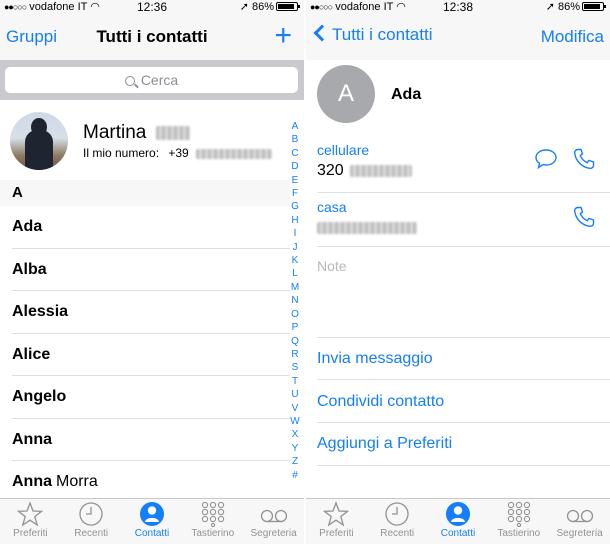 Image resolution: width=610 pixels, height=544 pixels. What do you see at coordinates (336, 533) in the screenshot?
I see `tab-label: Preferiti` at bounding box center [336, 533].